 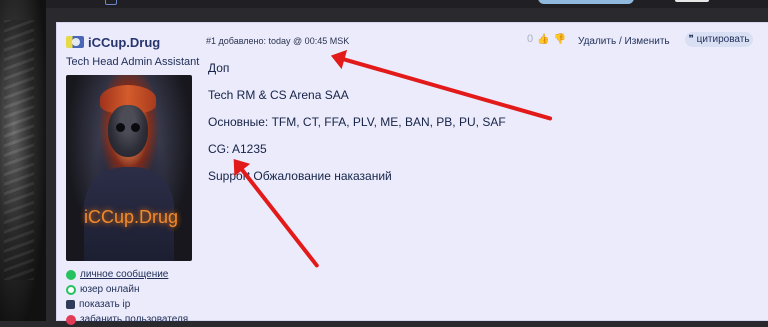 What do you see at coordinates (237, 149) in the screenshot?
I see `post-line: CG: A1235` at bounding box center [237, 149].